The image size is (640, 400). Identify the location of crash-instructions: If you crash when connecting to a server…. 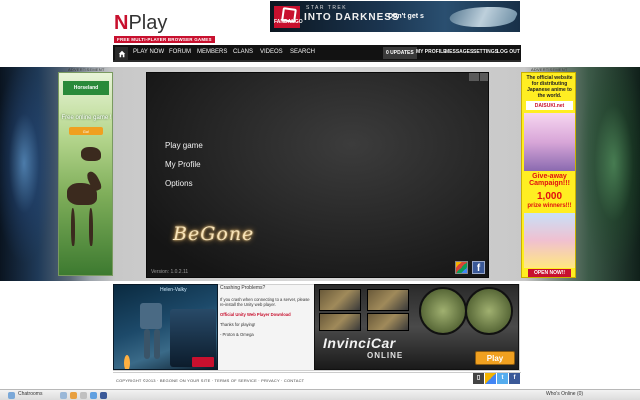
(265, 302).